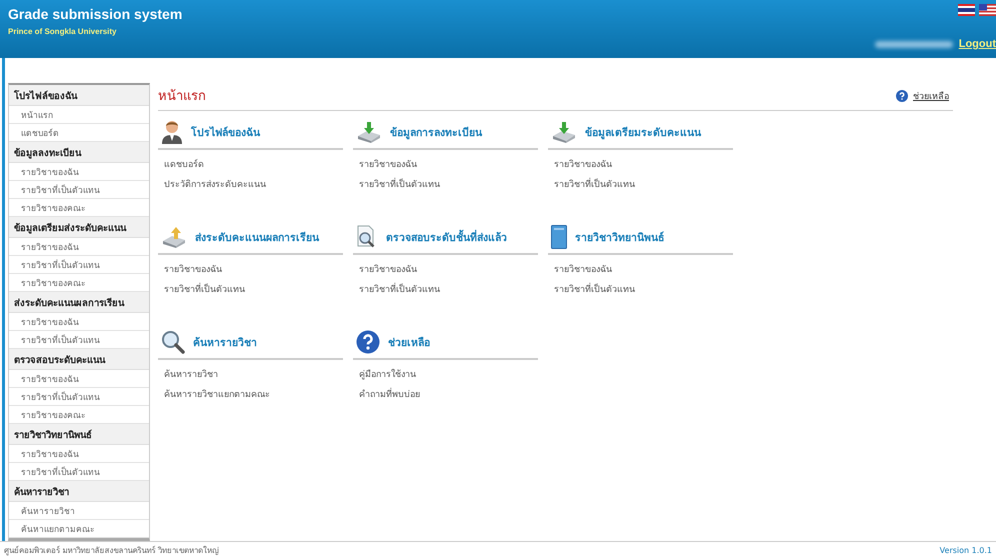 The width and height of the screenshot is (996, 559). What do you see at coordinates (79, 529) in the screenshot?
I see `sidebar-item: ค้นหาแยกตามคณะ` at bounding box center [79, 529].